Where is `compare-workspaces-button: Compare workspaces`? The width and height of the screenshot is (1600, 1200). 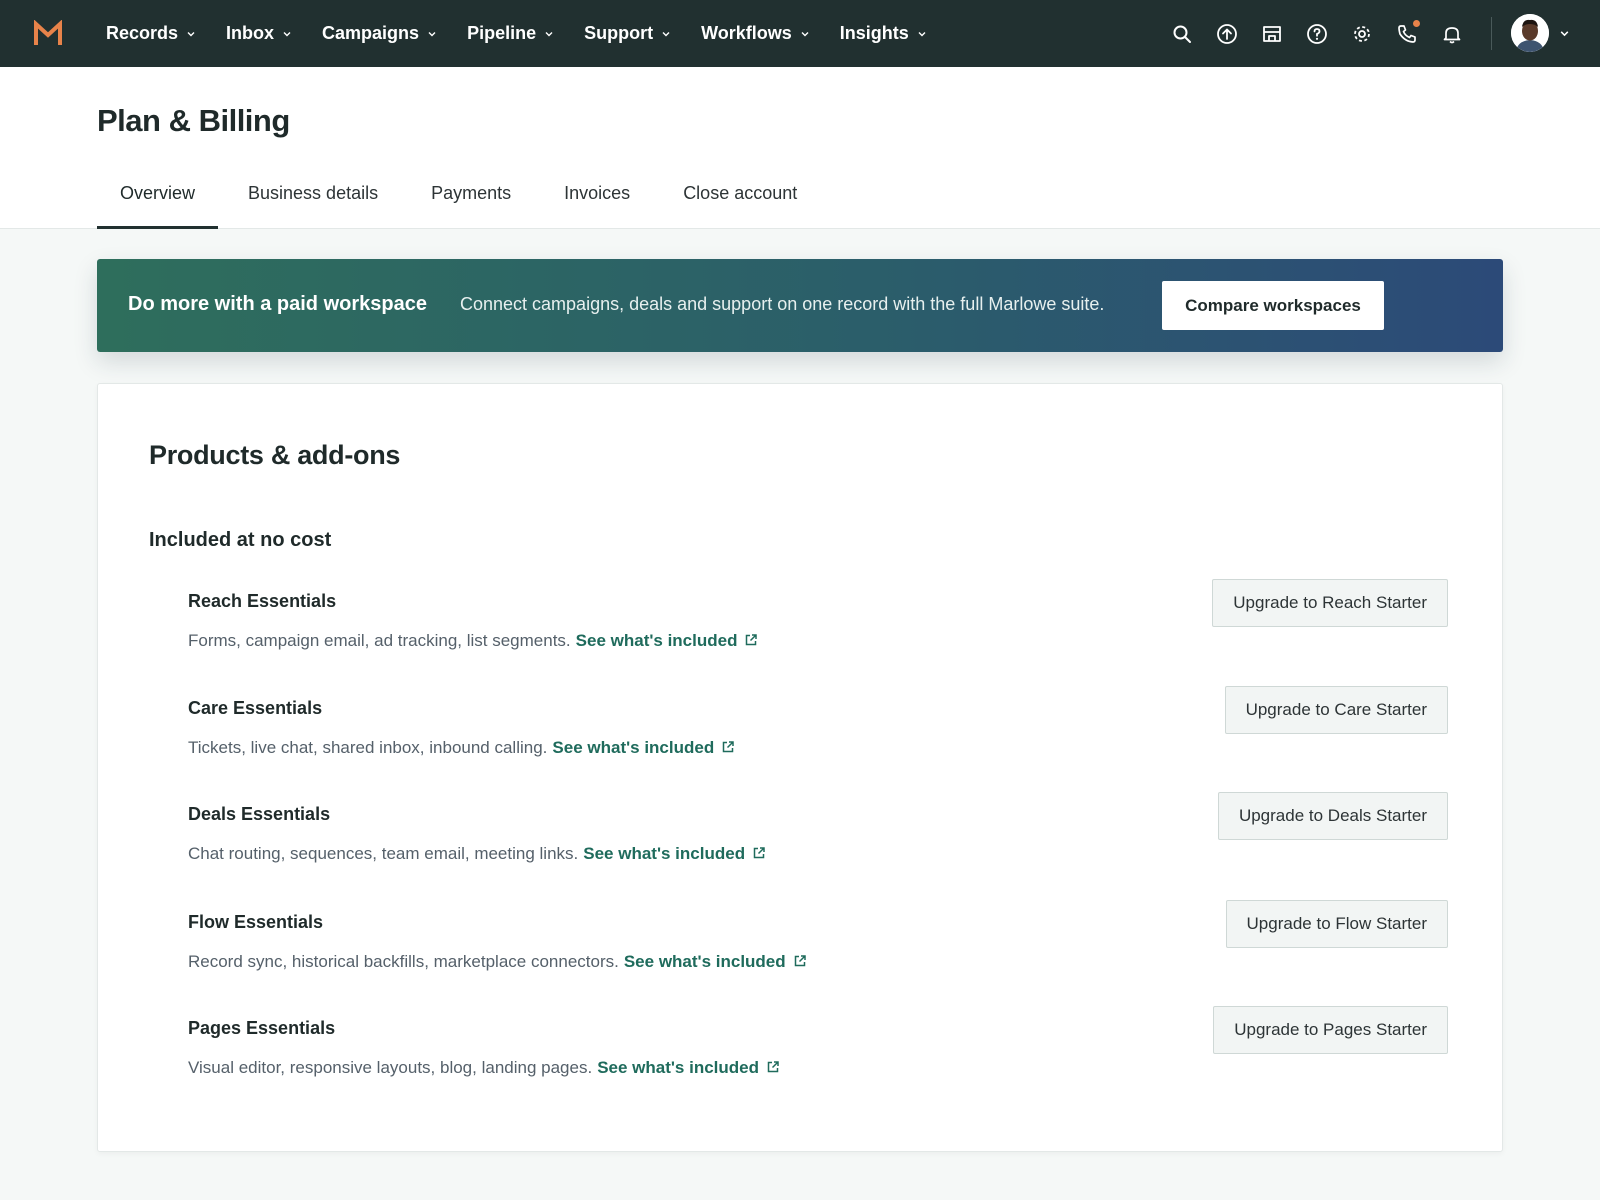
compare-workspaces-button: Compare workspaces is located at coordinates (1273, 305).